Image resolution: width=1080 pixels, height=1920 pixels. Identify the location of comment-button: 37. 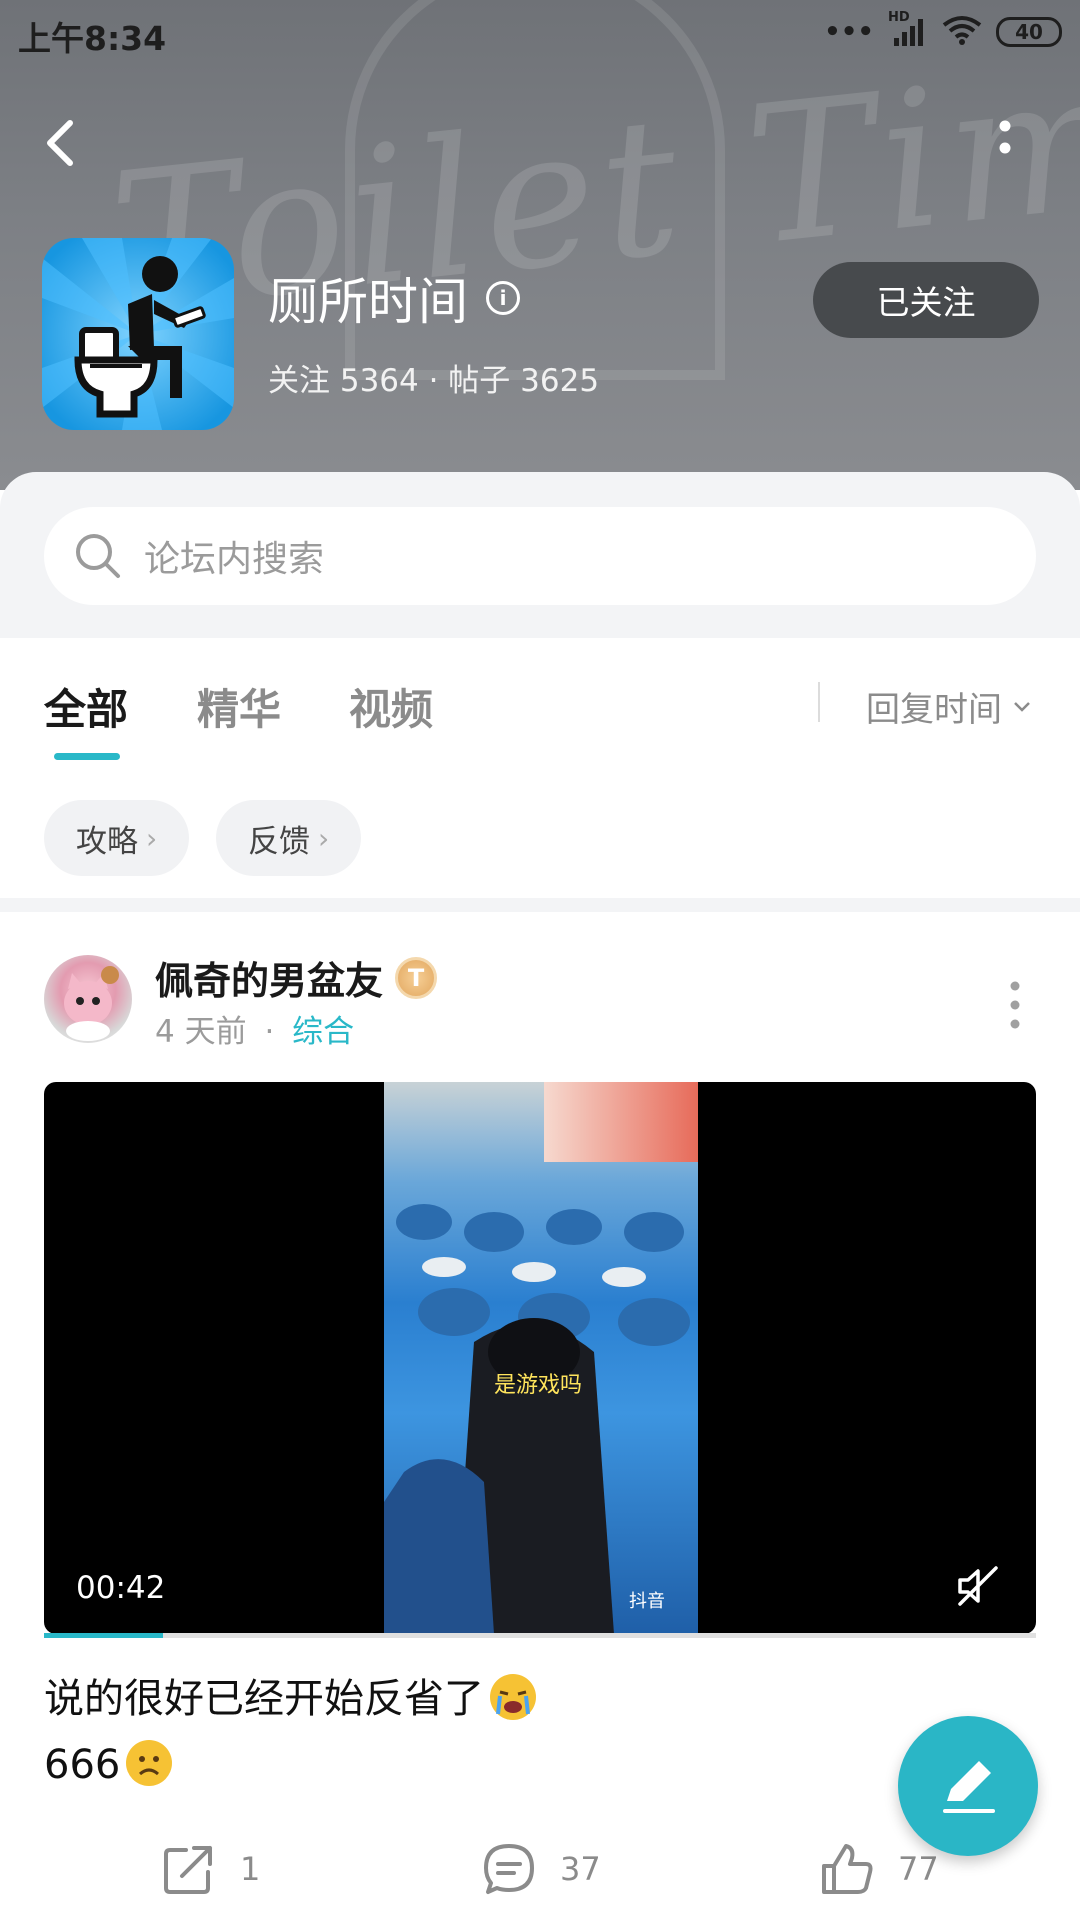
(540, 1869).